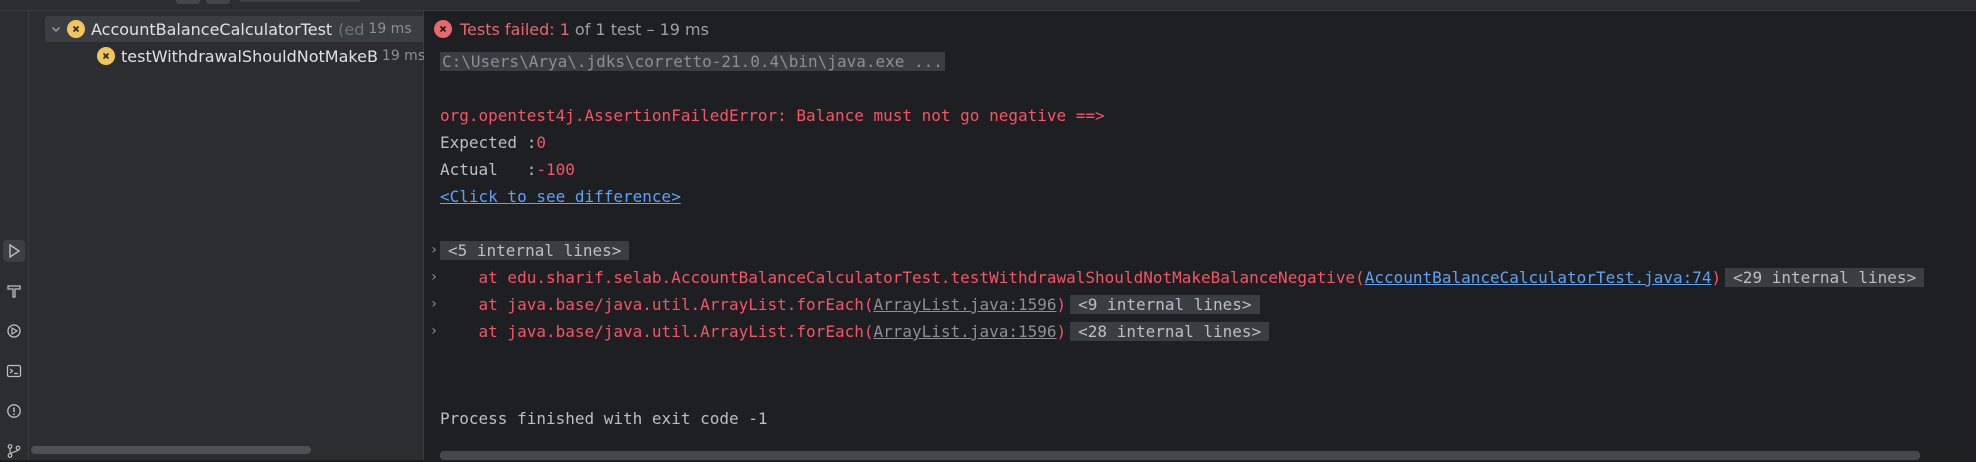  I want to click on run-tool-button, so click(14, 251).